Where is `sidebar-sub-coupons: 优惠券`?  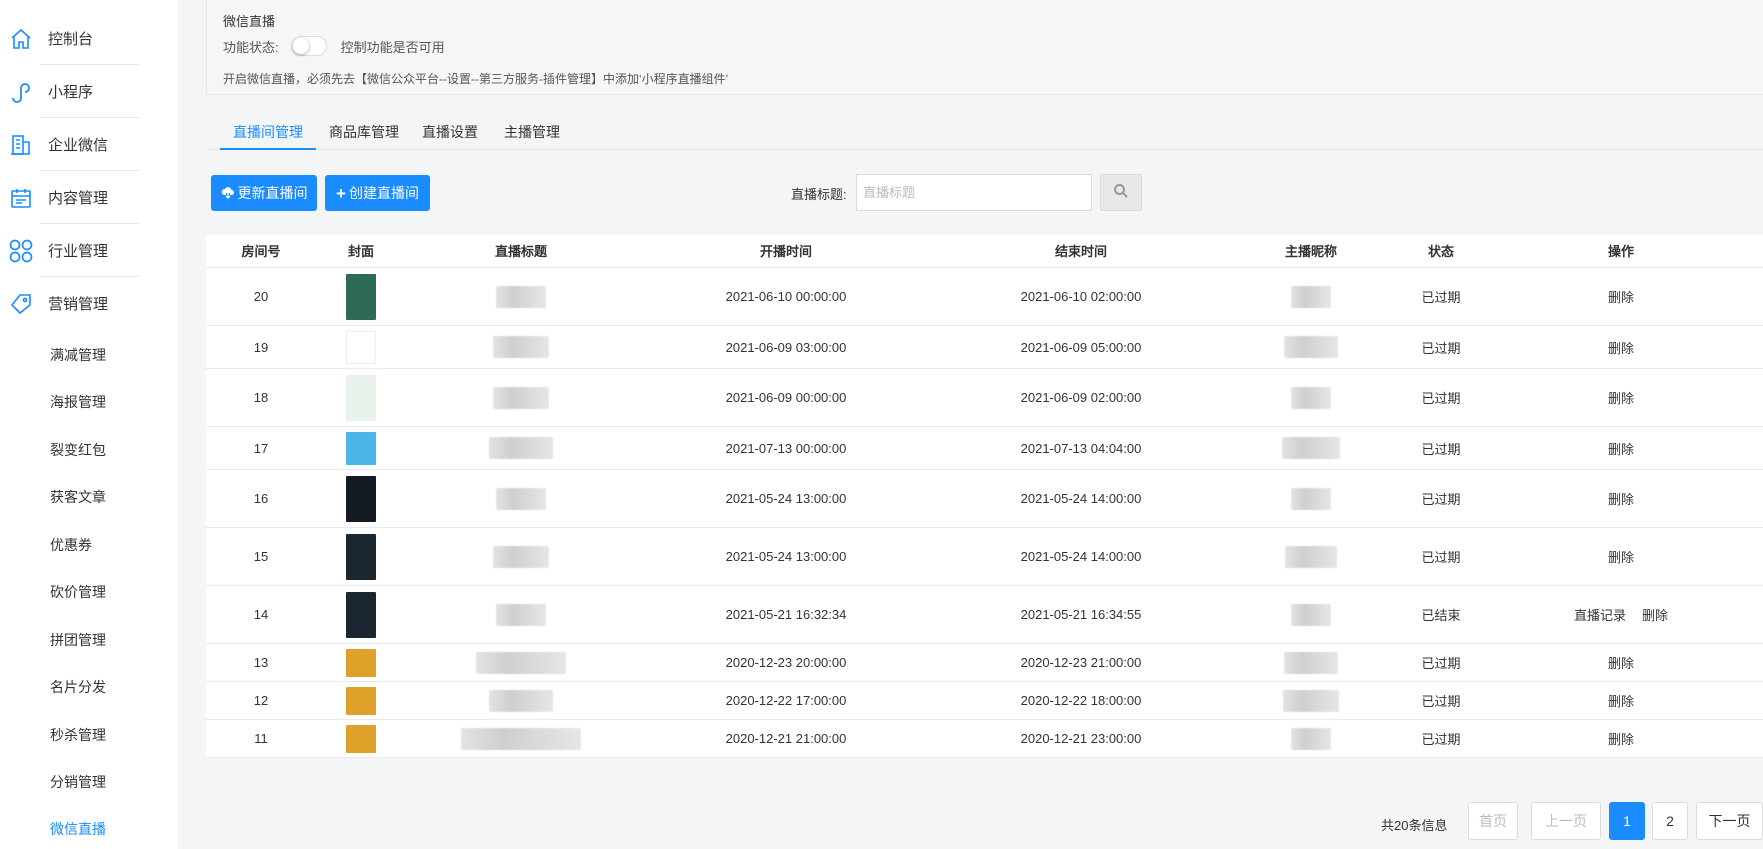
sidebar-sub-coupons: 优惠券 is located at coordinates (71, 545).